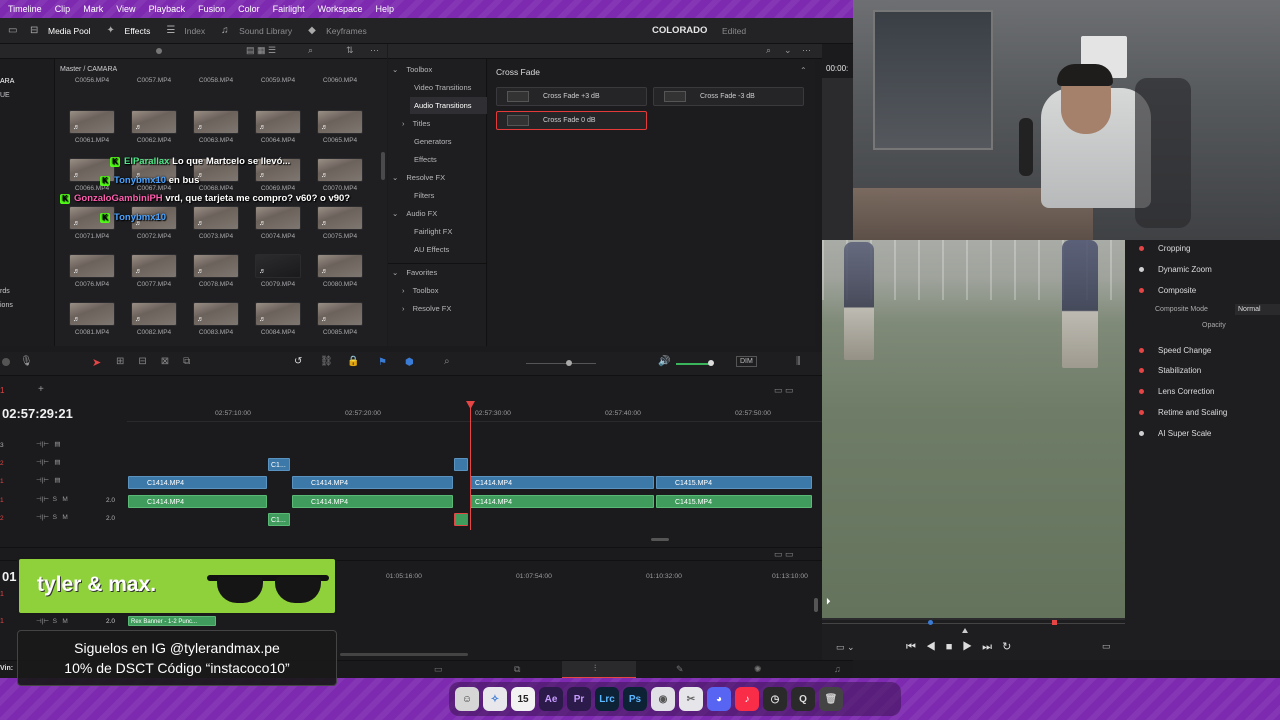  Describe the element at coordinates (185, 30) in the screenshot. I see `tab-index: ☰ Index` at that location.